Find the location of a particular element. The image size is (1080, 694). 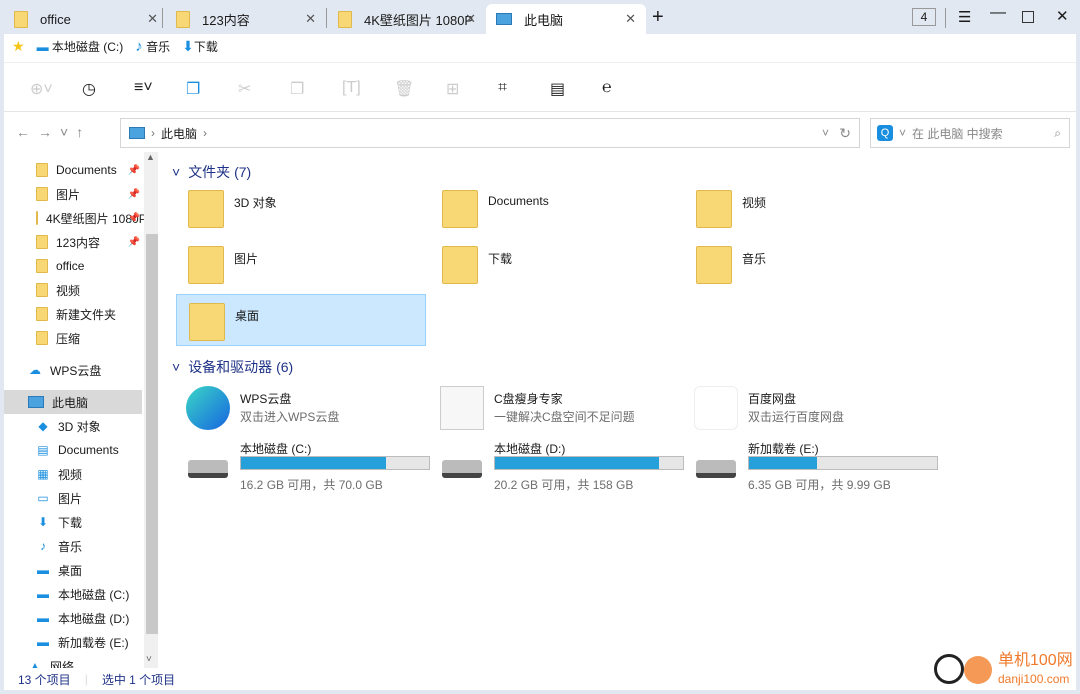

search-engine-icon: Q is located at coordinates (885, 133).